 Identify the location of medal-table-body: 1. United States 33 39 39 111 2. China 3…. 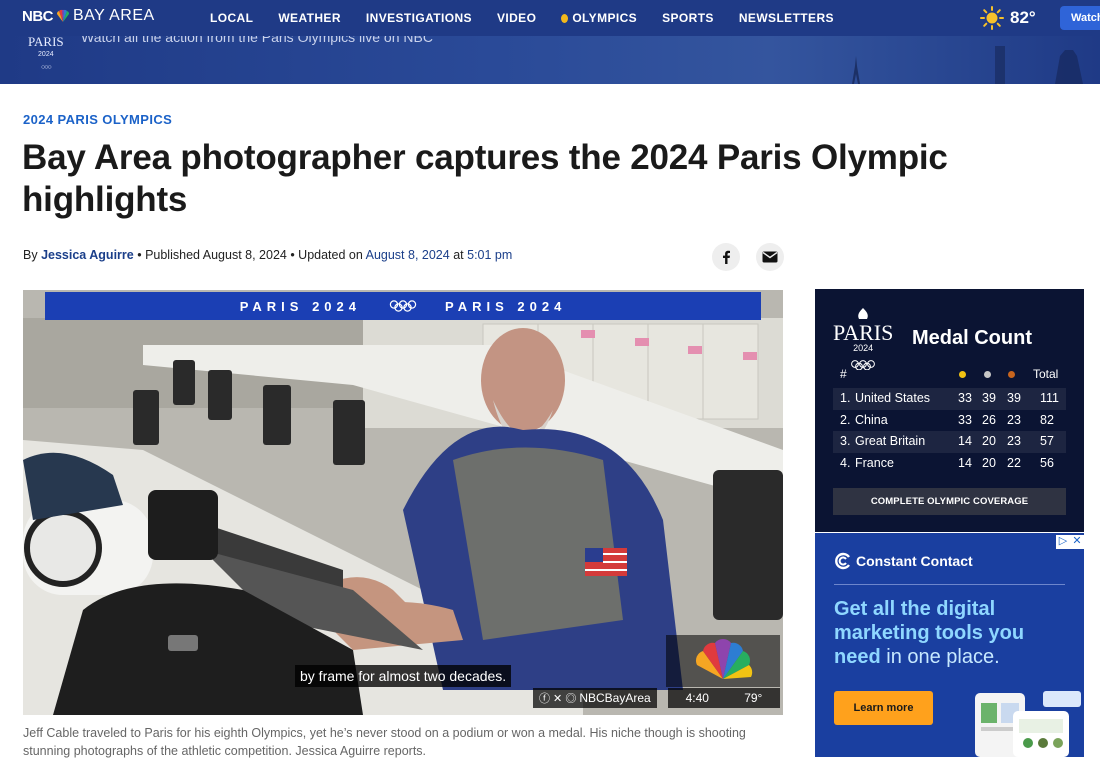
(949, 431).